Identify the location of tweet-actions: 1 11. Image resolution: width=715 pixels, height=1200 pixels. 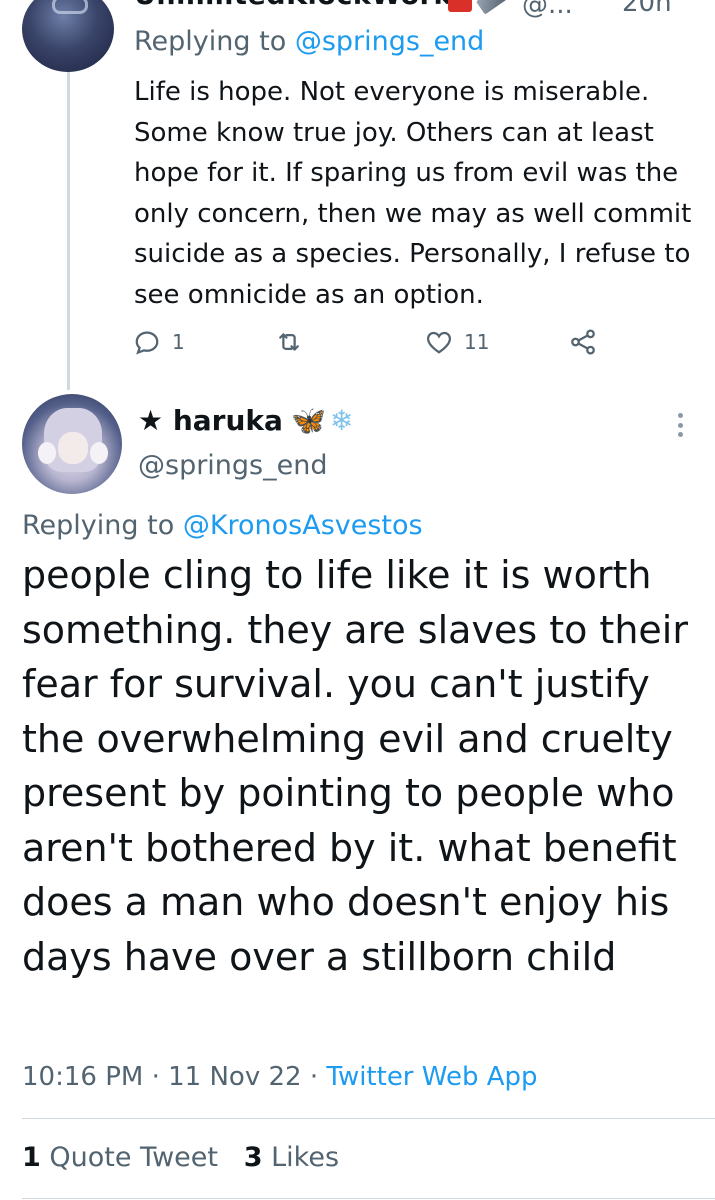
(382, 342).